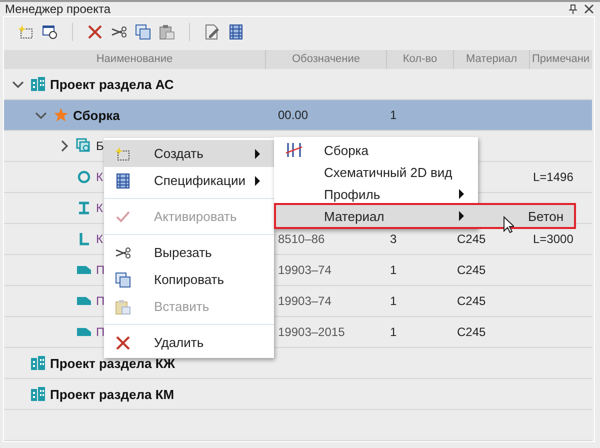  What do you see at coordinates (84, 177) in the screenshot?
I see `ring-icon` at bounding box center [84, 177].